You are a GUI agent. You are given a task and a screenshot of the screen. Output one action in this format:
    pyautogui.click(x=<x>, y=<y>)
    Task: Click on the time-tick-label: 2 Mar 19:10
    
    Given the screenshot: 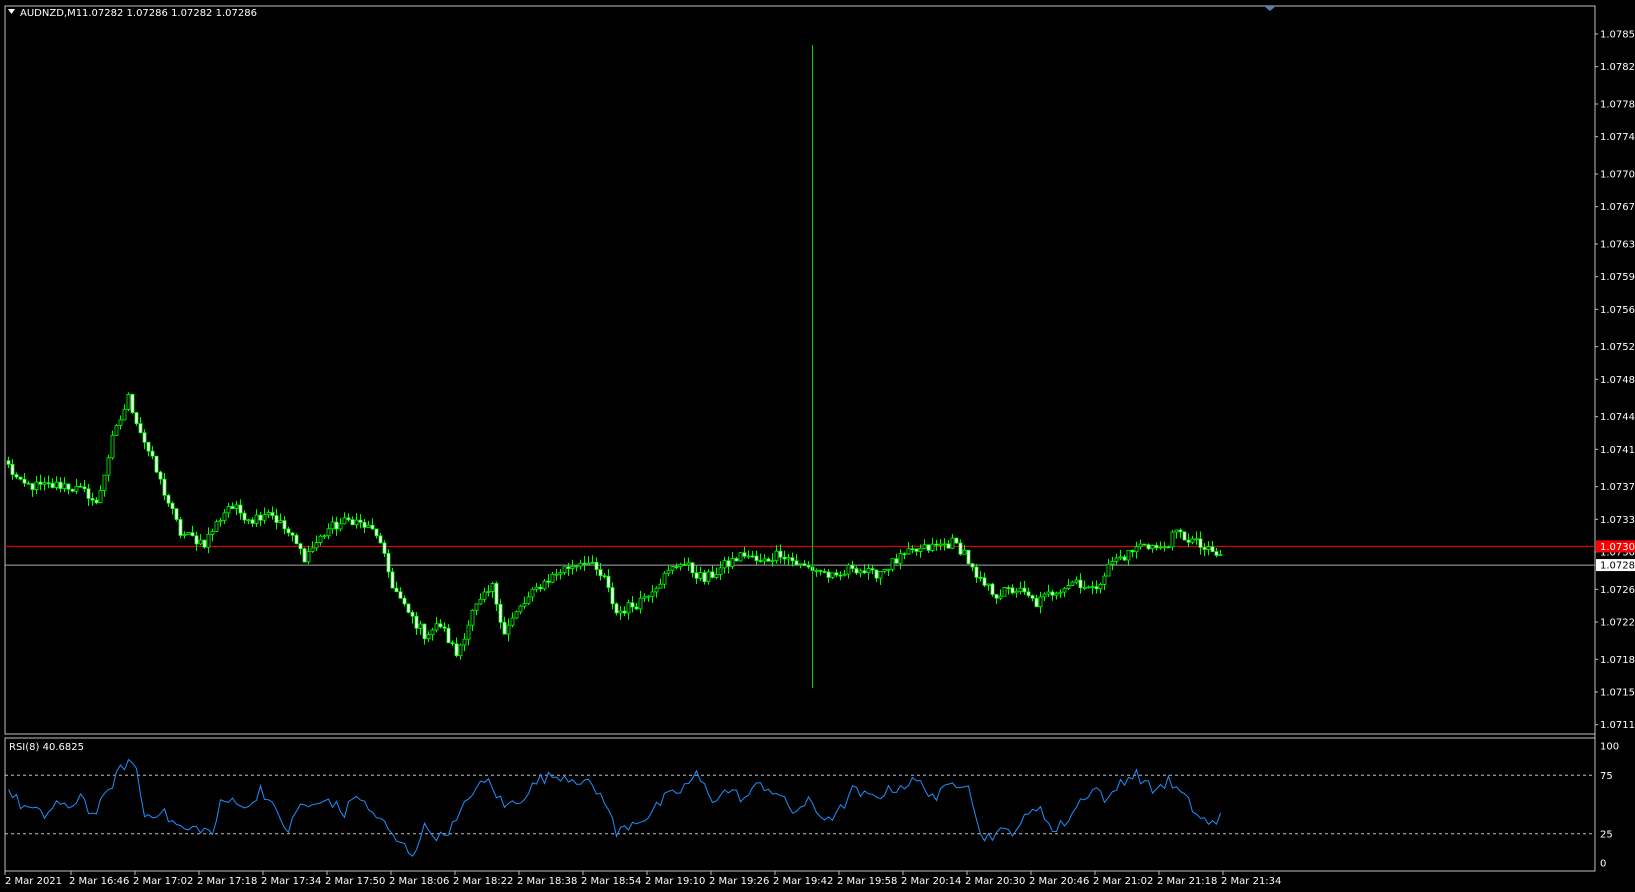 What is the action you would take?
    pyautogui.click(x=675, y=881)
    